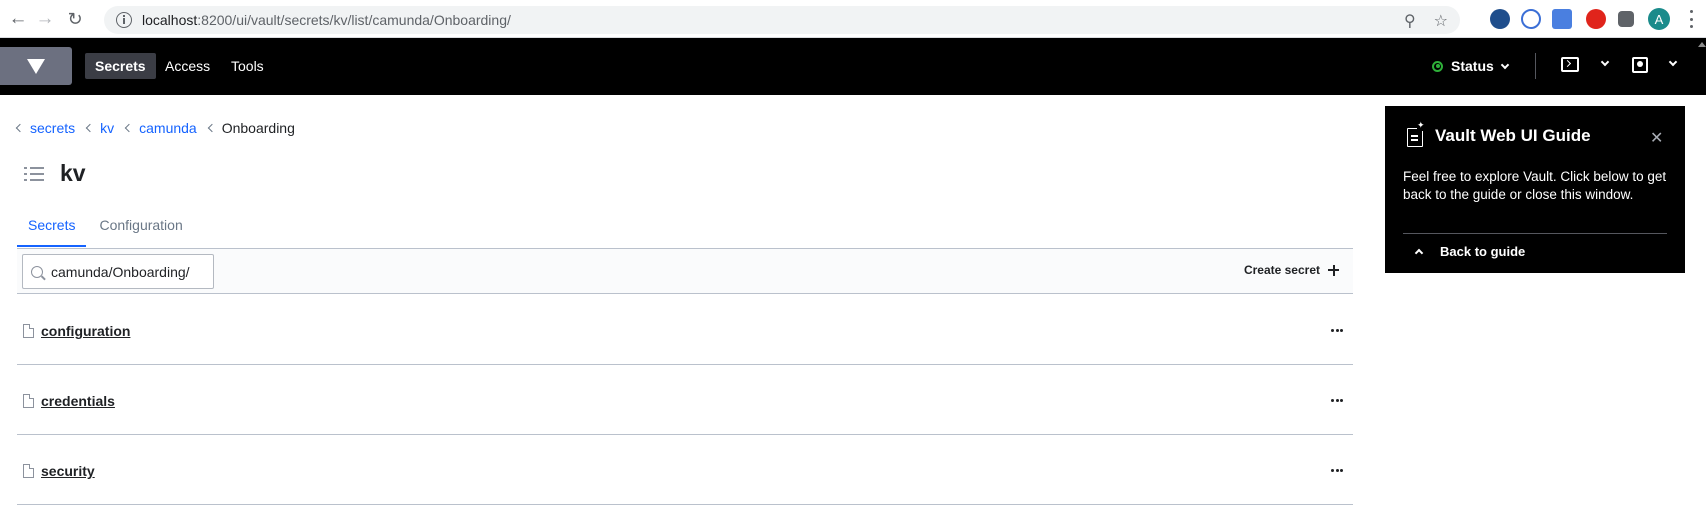 This screenshot has height=518, width=1706. I want to click on site-info-icon, so click(124, 20).